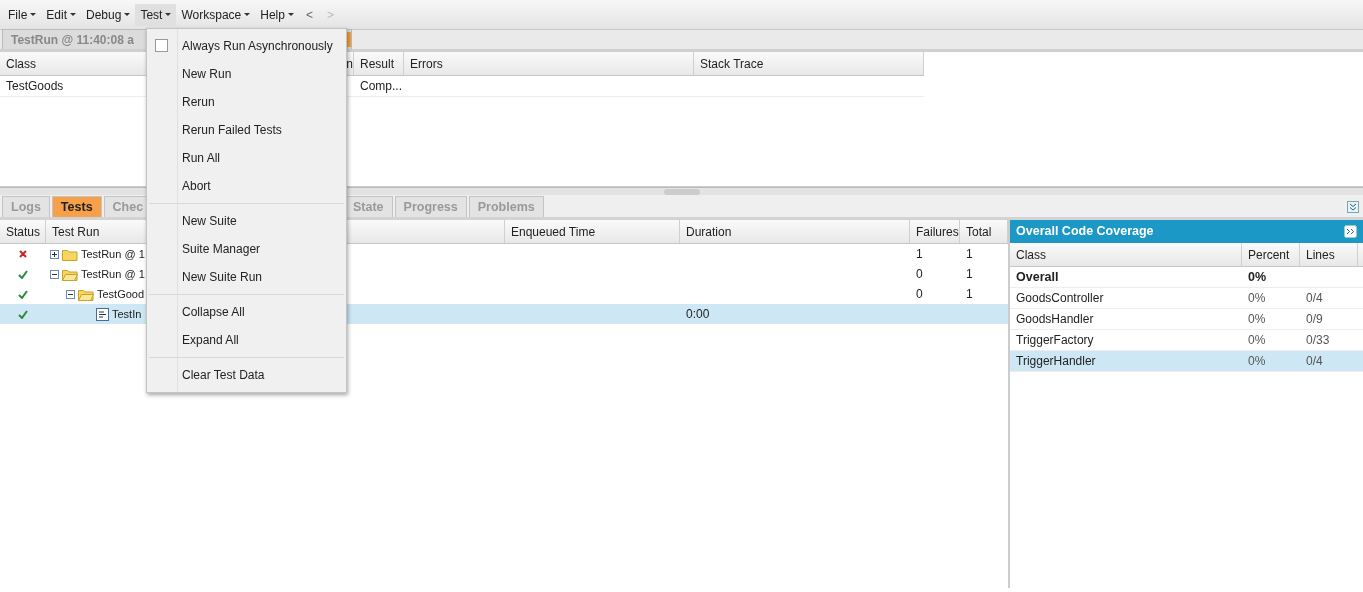 This screenshot has width=1363, height=592. Describe the element at coordinates (698, 314) in the screenshot. I see `table-cell-text: 0:00` at that location.